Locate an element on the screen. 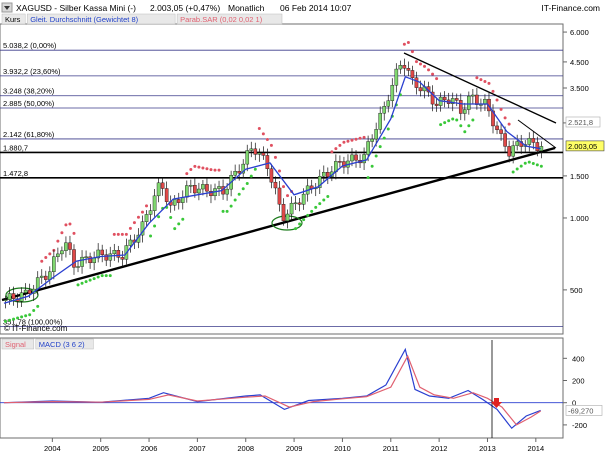 Image resolution: width=605 pixels, height=454 pixels. last-price-label: 2.003,05 is located at coordinates (582, 146).